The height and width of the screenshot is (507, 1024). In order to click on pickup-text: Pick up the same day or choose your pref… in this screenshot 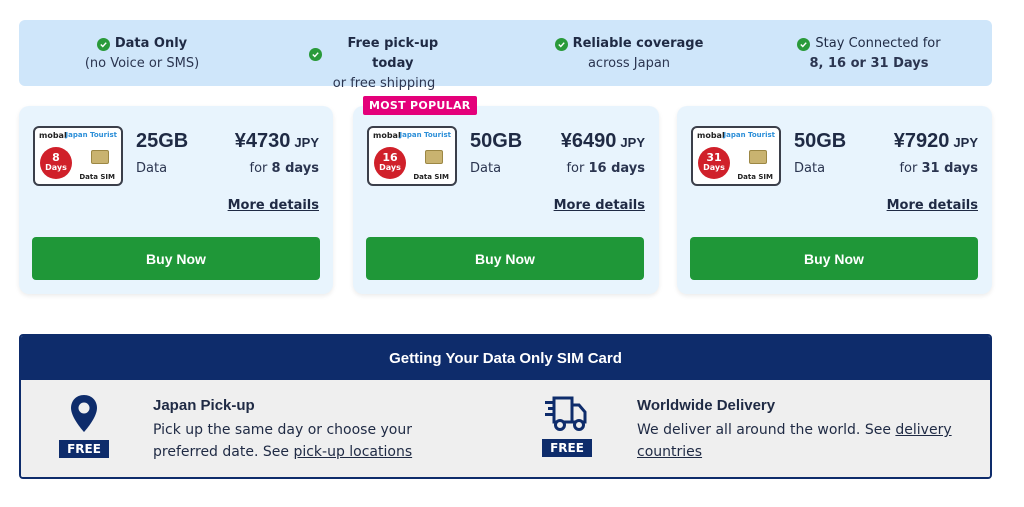, I will do `click(313, 441)`.